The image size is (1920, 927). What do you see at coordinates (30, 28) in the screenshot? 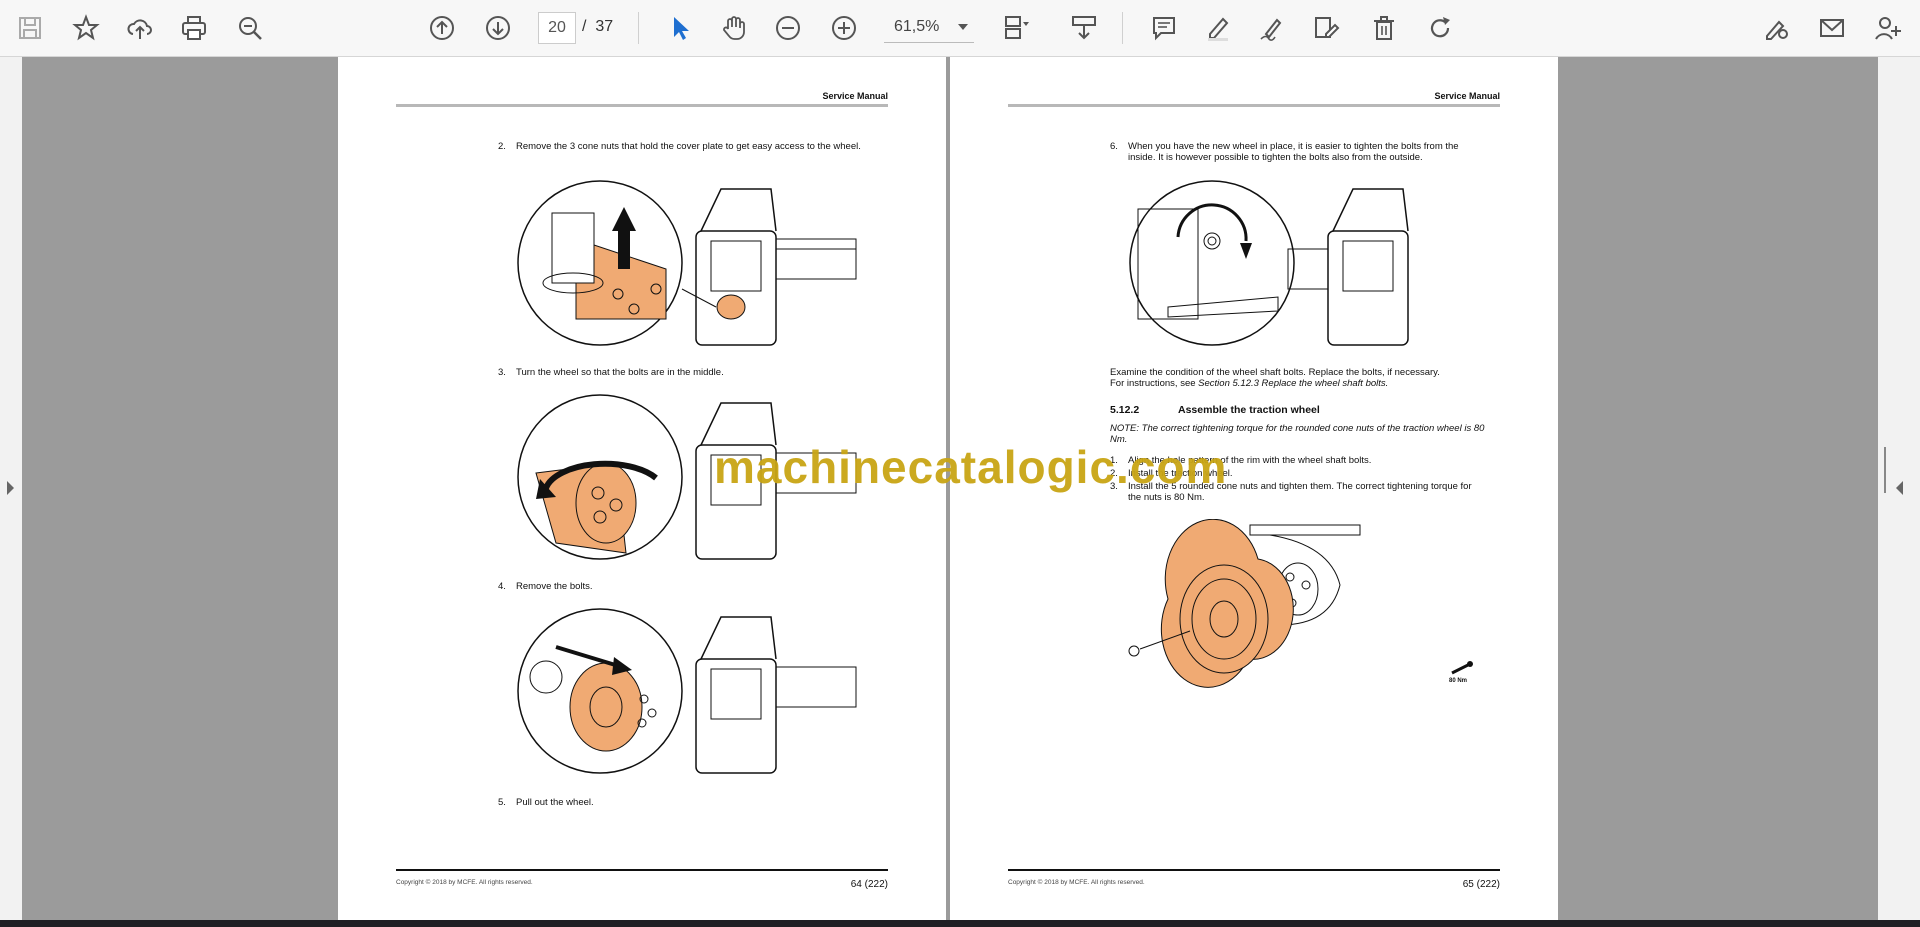
I see `save-icon` at bounding box center [30, 28].